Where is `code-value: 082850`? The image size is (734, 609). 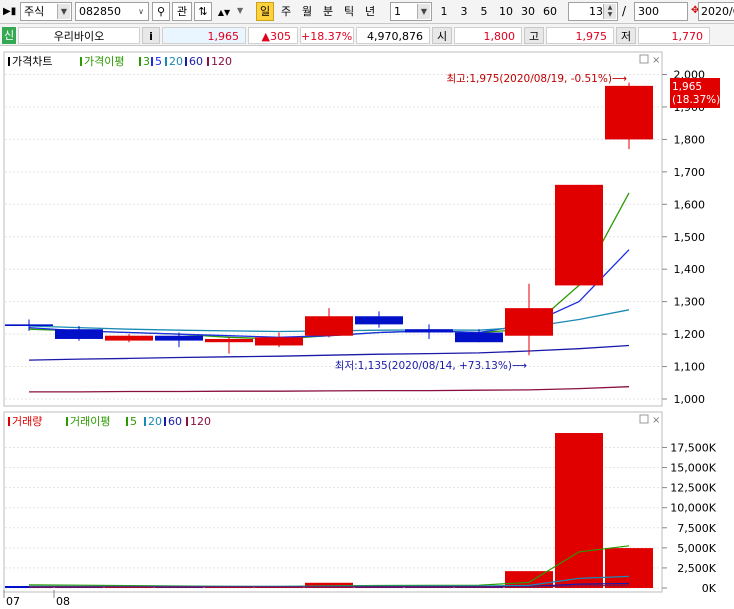
code-value: 082850 is located at coordinates (100, 11).